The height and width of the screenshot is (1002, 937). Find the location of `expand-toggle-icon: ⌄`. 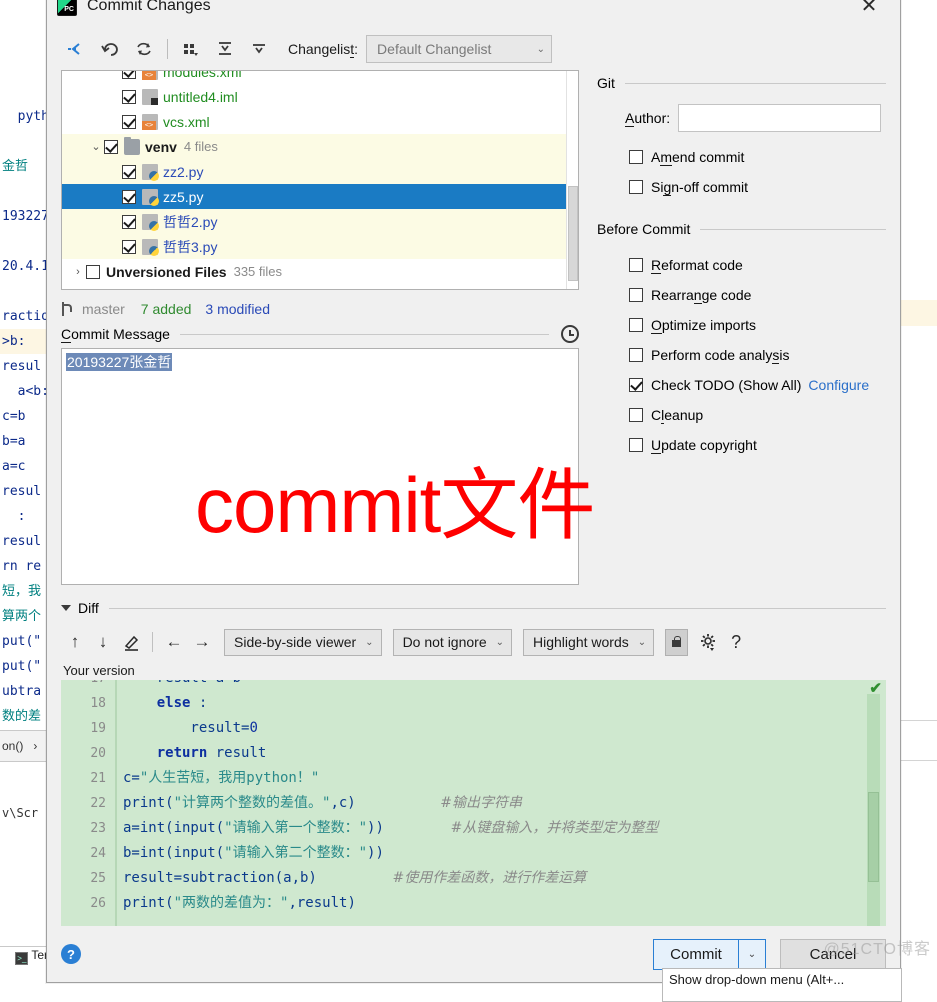

expand-toggle-icon: ⌄ is located at coordinates (96, 146).